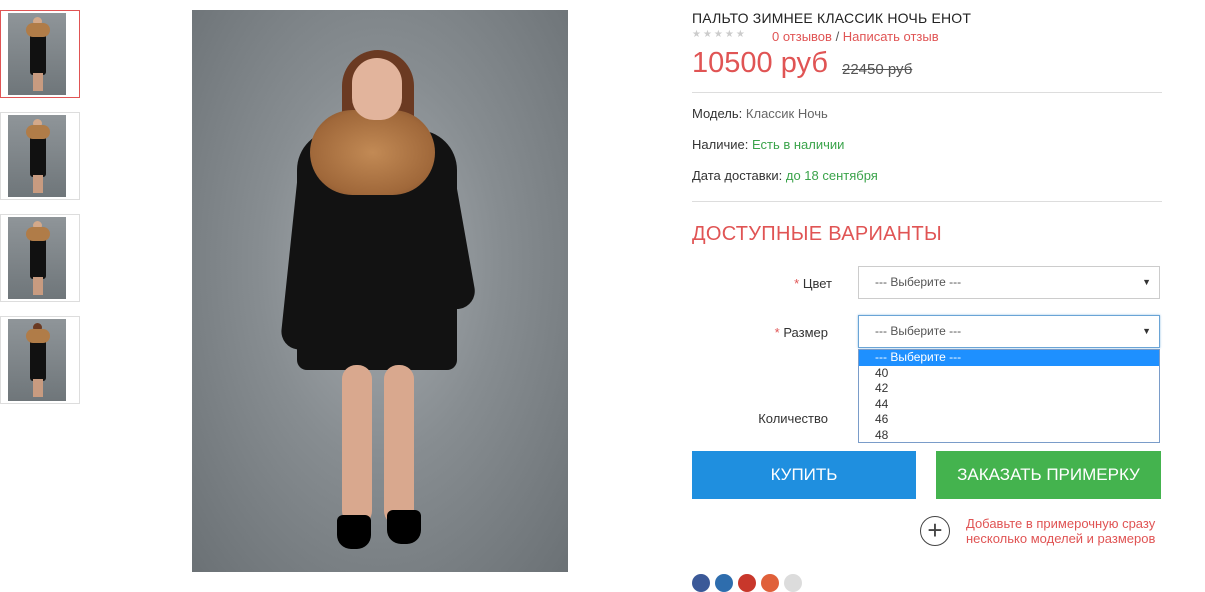  Describe the element at coordinates (1009, 374) in the screenshot. I see `size-option: 40` at that location.